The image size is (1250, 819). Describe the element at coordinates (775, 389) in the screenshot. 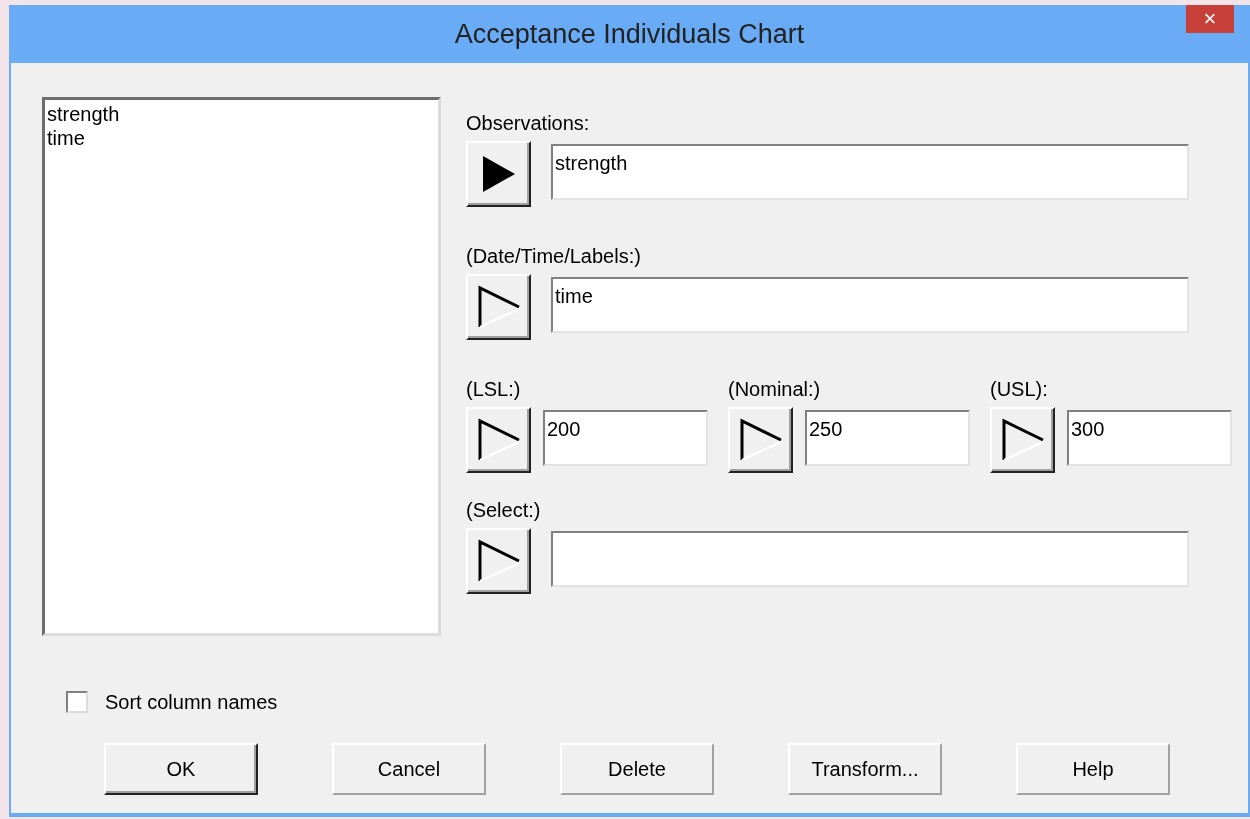

I see `field-label: (Nominal:)` at that location.